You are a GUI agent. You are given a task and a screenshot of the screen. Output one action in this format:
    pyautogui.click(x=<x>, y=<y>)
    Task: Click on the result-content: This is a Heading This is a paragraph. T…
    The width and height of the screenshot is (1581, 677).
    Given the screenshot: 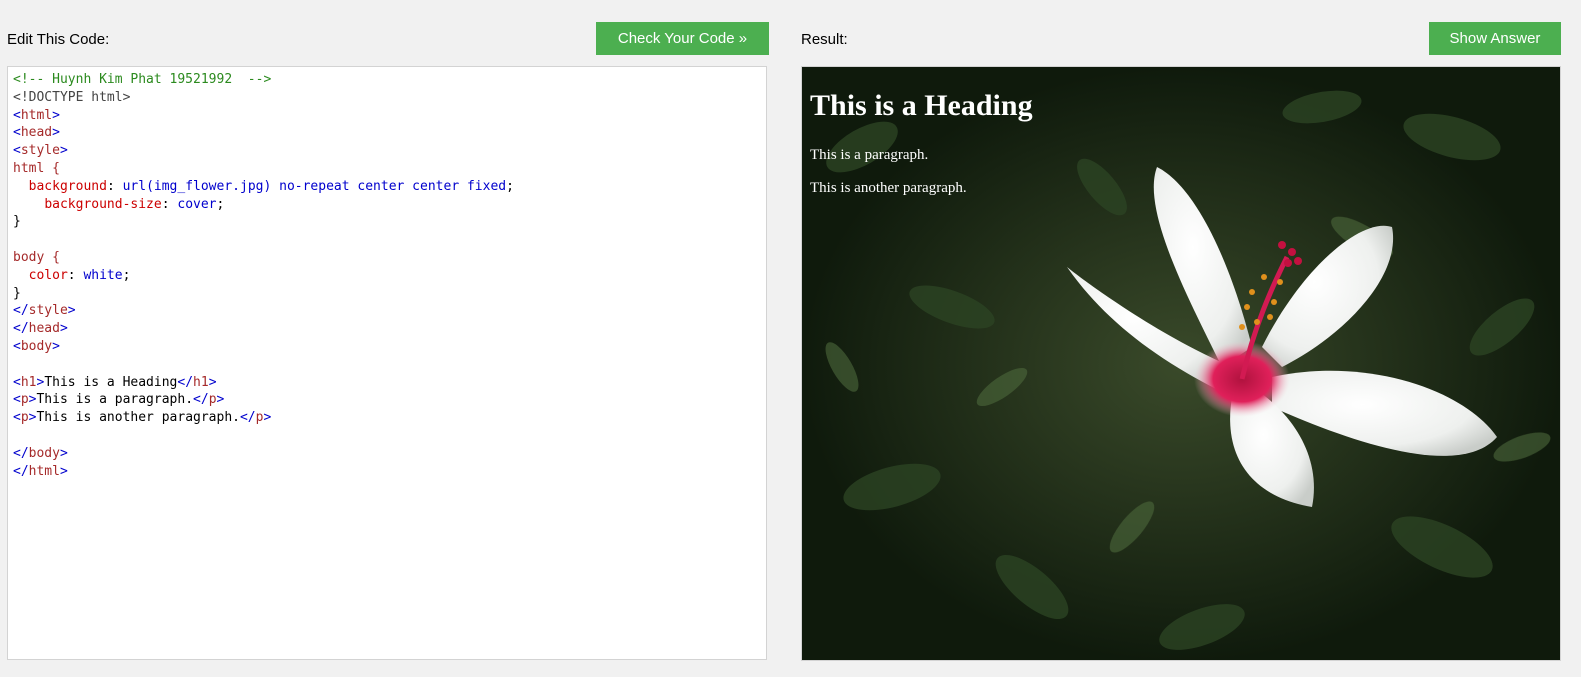 What is the action you would take?
    pyautogui.click(x=921, y=131)
    